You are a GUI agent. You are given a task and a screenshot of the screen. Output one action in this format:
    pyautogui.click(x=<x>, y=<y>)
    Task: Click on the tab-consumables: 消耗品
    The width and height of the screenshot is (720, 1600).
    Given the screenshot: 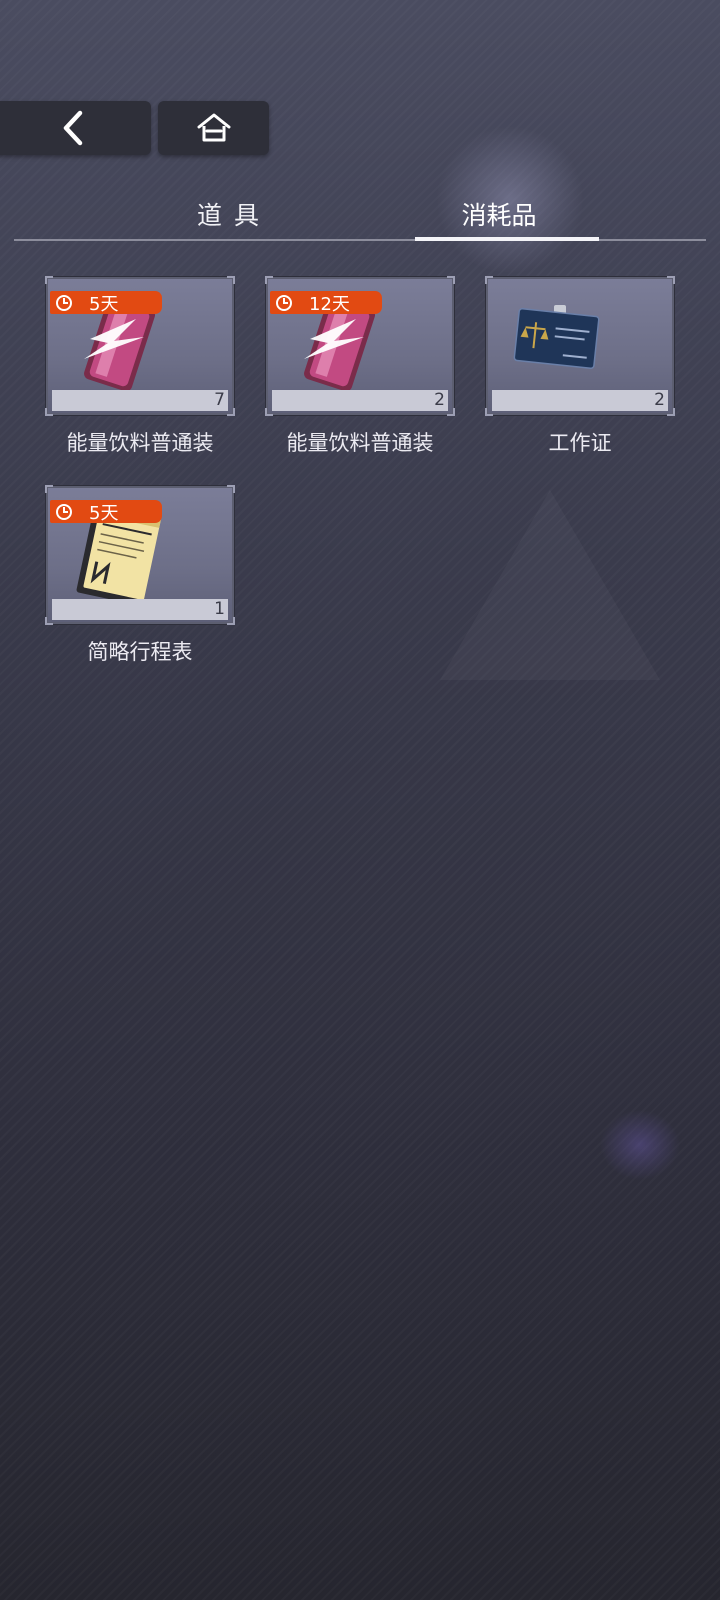 What is the action you would take?
    pyautogui.click(x=499, y=218)
    